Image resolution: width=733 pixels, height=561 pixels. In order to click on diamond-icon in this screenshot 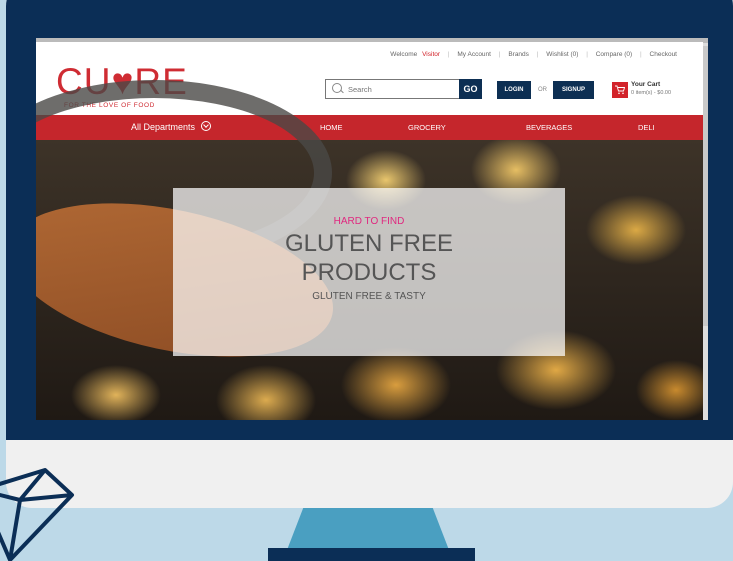, I will do `click(37, 514)`.